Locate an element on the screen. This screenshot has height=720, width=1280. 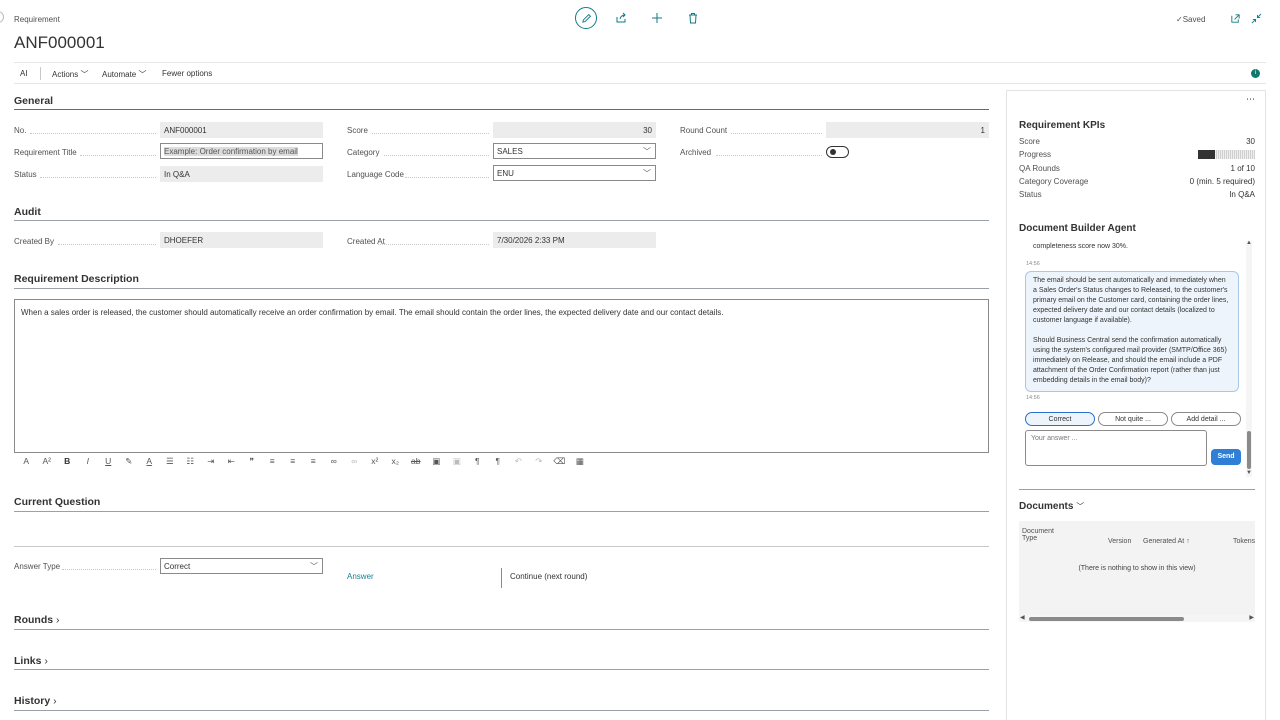
font-size-increase-icon: A² is located at coordinates (47, 463).